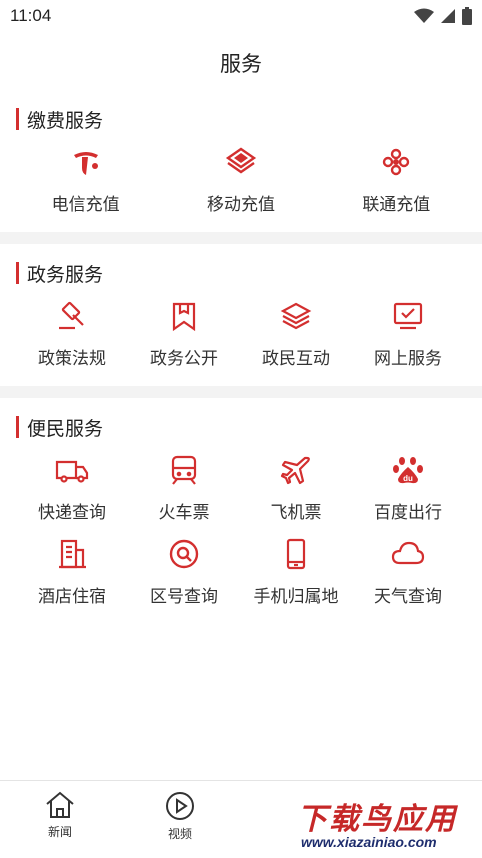 The image size is (482, 858). Describe the element at coordinates (408, 470) in the screenshot. I see `baidu-paw-icon: du` at that location.